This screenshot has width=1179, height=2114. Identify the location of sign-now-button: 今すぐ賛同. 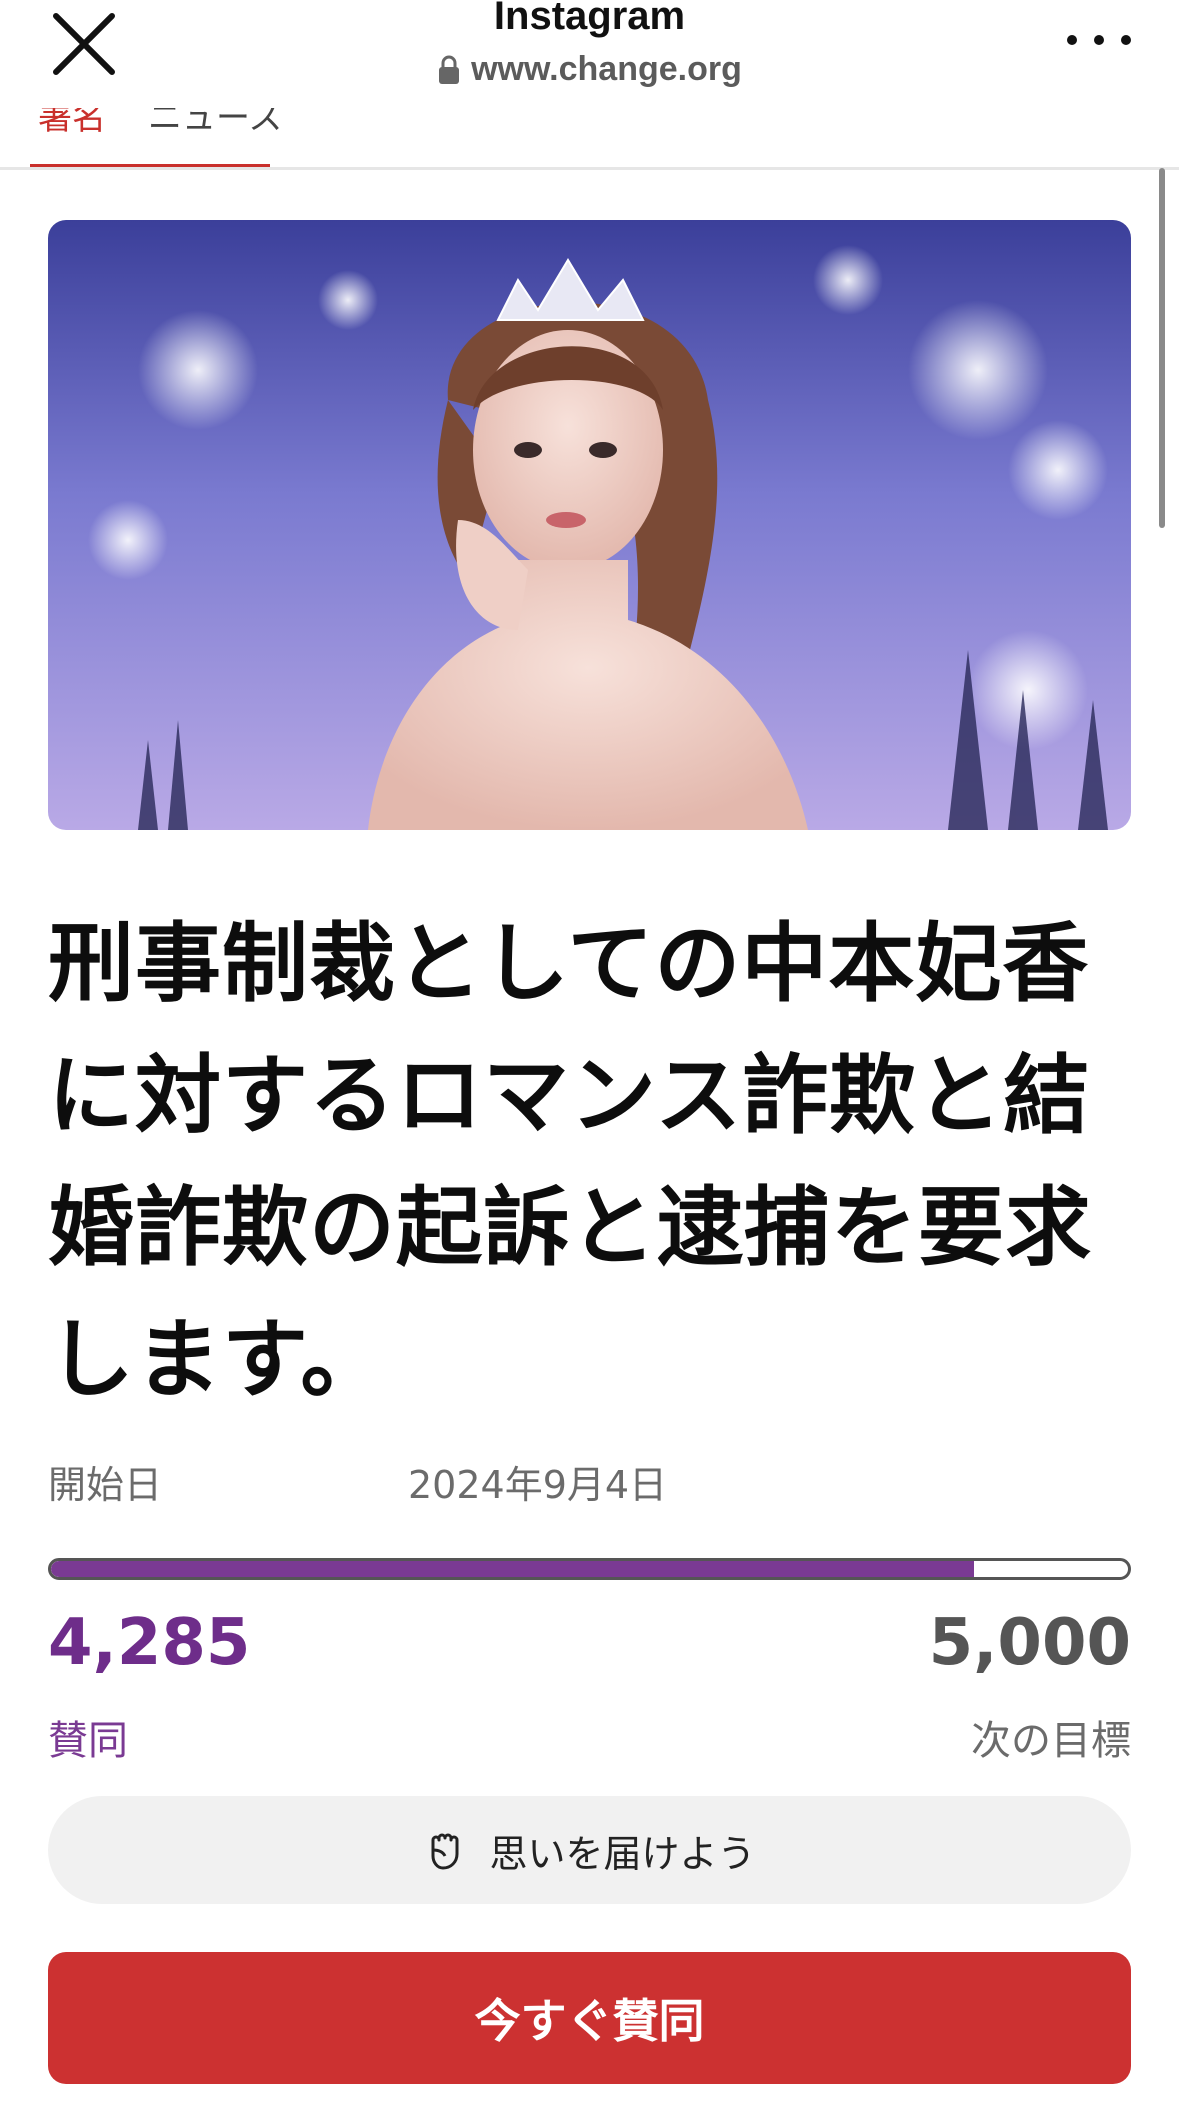
(589, 2018).